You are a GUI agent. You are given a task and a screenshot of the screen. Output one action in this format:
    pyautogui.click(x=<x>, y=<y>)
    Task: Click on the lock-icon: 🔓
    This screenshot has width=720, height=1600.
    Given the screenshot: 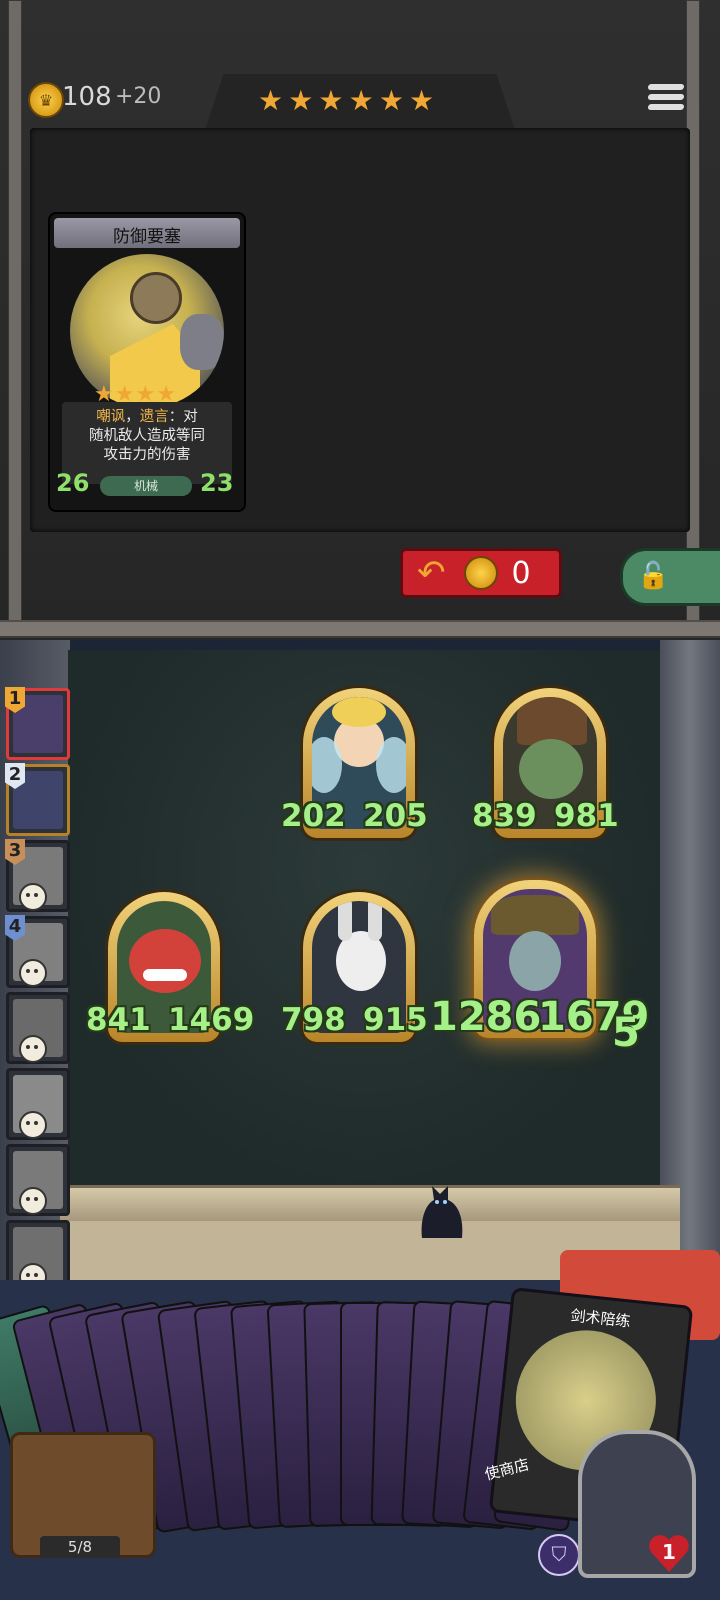 What is the action you would take?
    pyautogui.click(x=653, y=576)
    